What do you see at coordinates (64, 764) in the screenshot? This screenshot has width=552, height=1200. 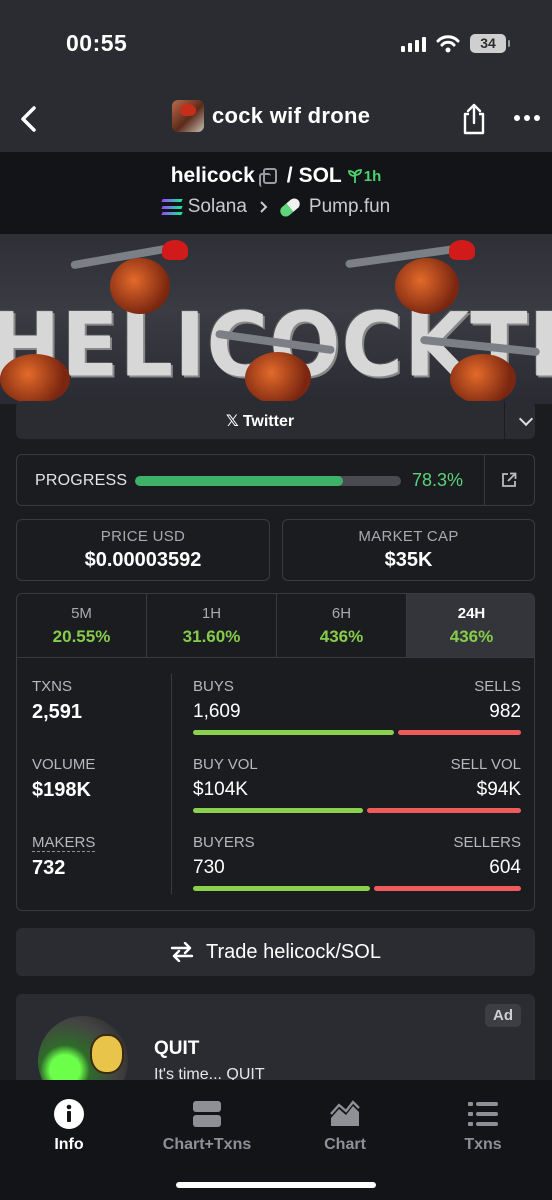 I see `volume-label: VOLUME` at bounding box center [64, 764].